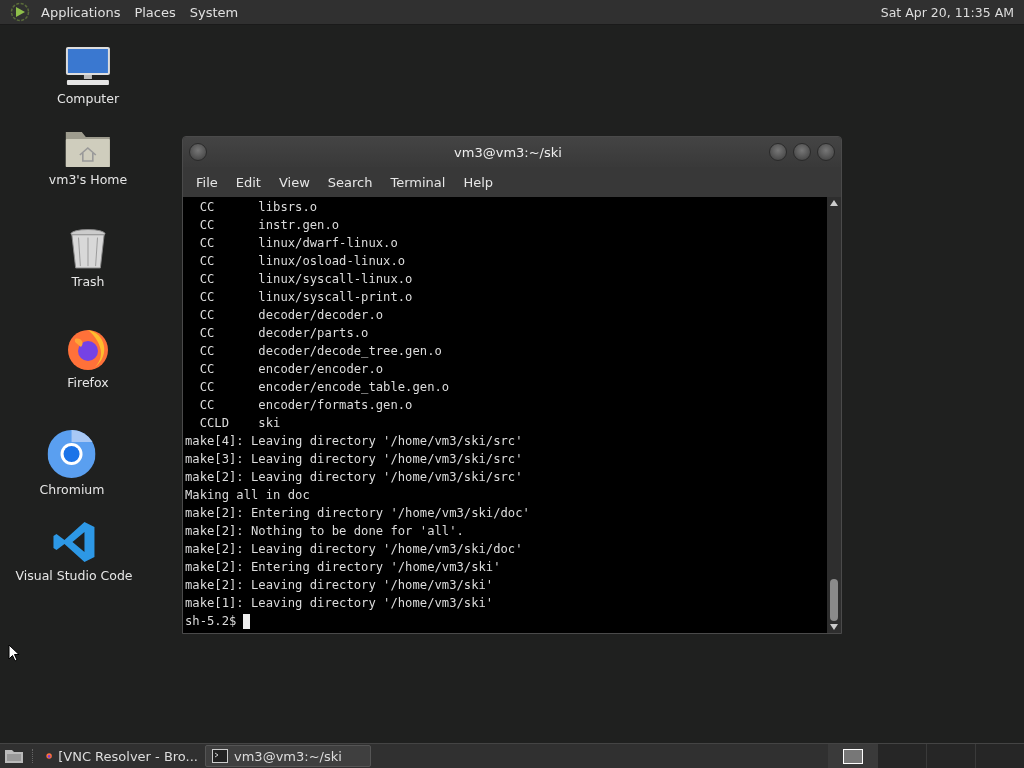 This screenshot has width=1024, height=768. I want to click on menu-item: Search, so click(350, 182).